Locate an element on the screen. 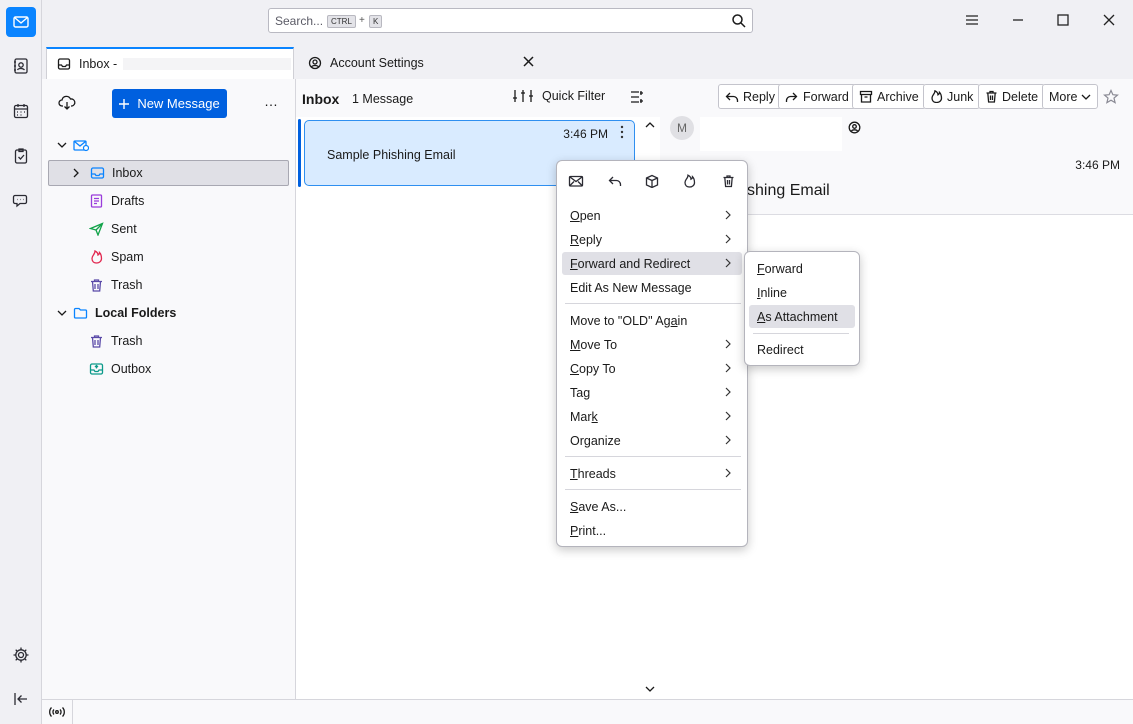  search-input: Search... CTRL + K is located at coordinates (510, 20).